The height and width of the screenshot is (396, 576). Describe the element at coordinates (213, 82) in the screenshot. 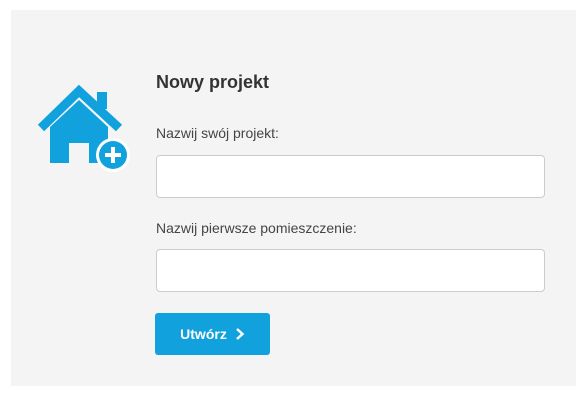

I see `form-title: Nowy projekt` at that location.